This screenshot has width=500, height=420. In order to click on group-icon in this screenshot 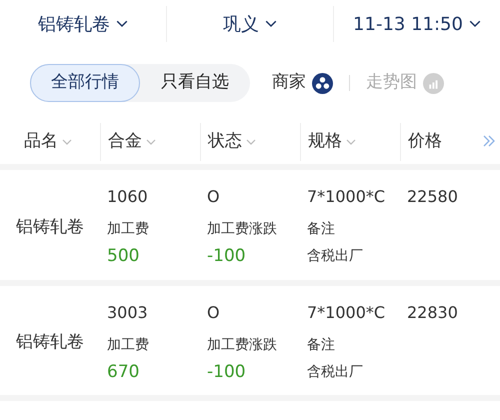, I will do `click(322, 83)`.